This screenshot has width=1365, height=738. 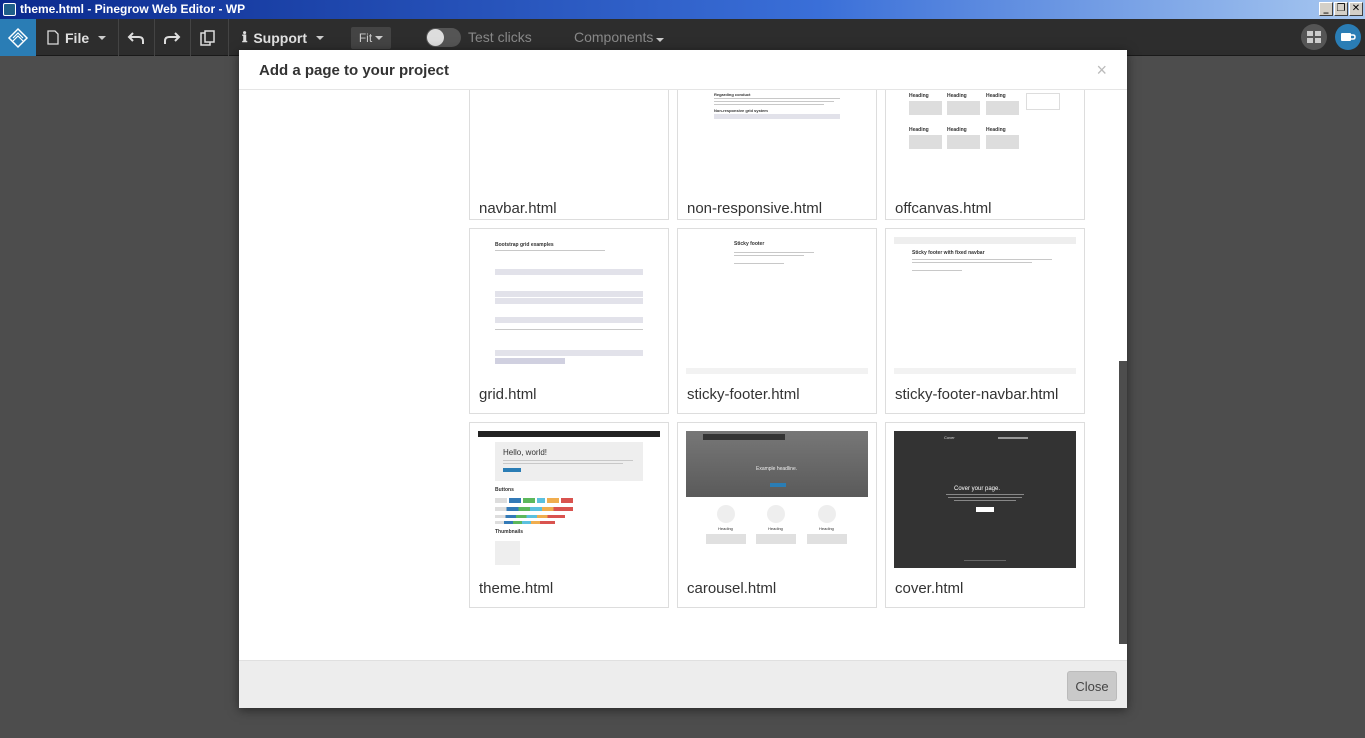 What do you see at coordinates (777, 305) in the screenshot?
I see `template-thumbnail: Sticky footer` at bounding box center [777, 305].